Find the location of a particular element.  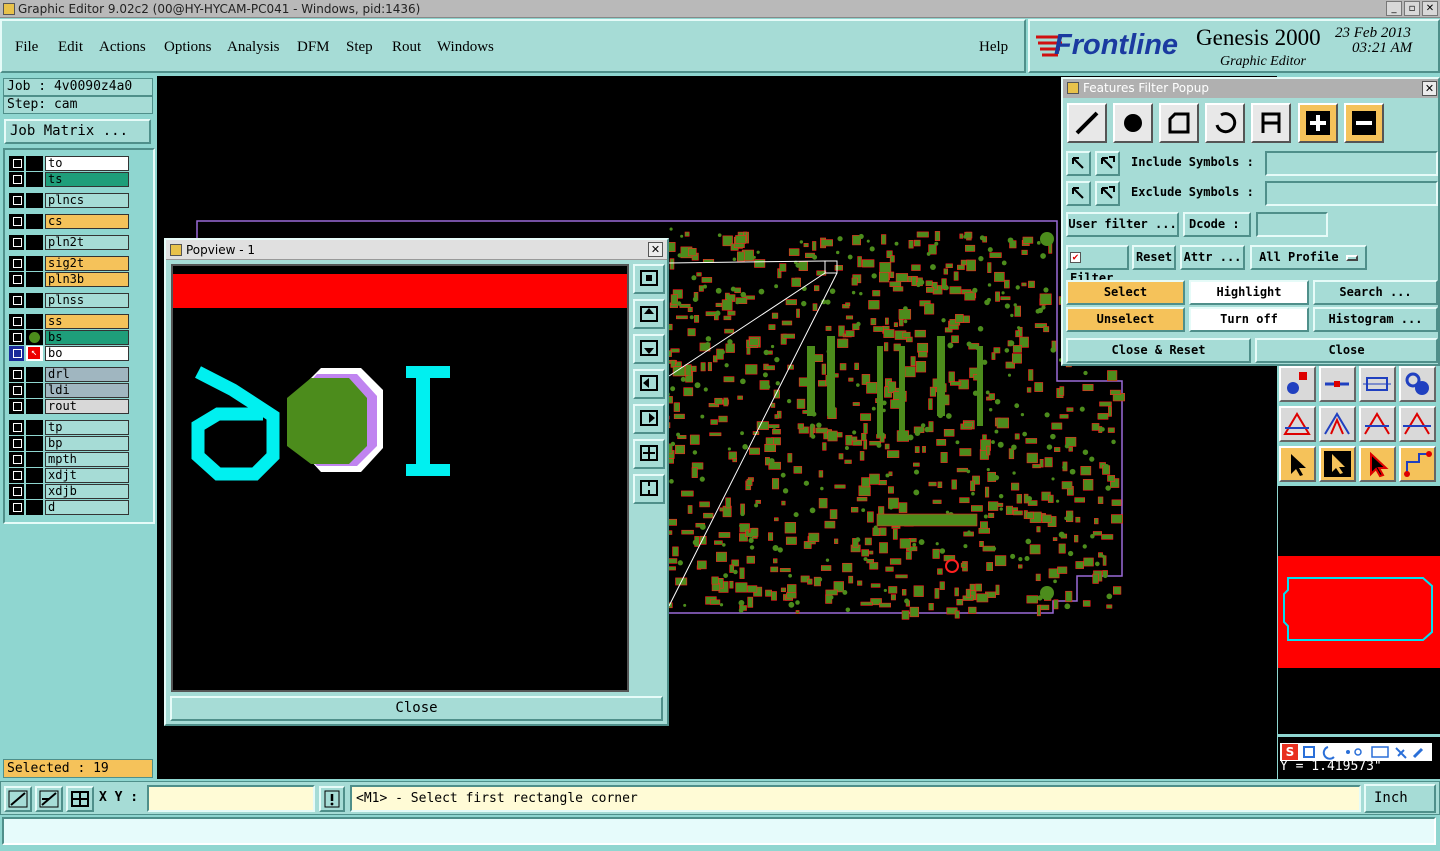

menu-step: Step is located at coordinates (359, 47).